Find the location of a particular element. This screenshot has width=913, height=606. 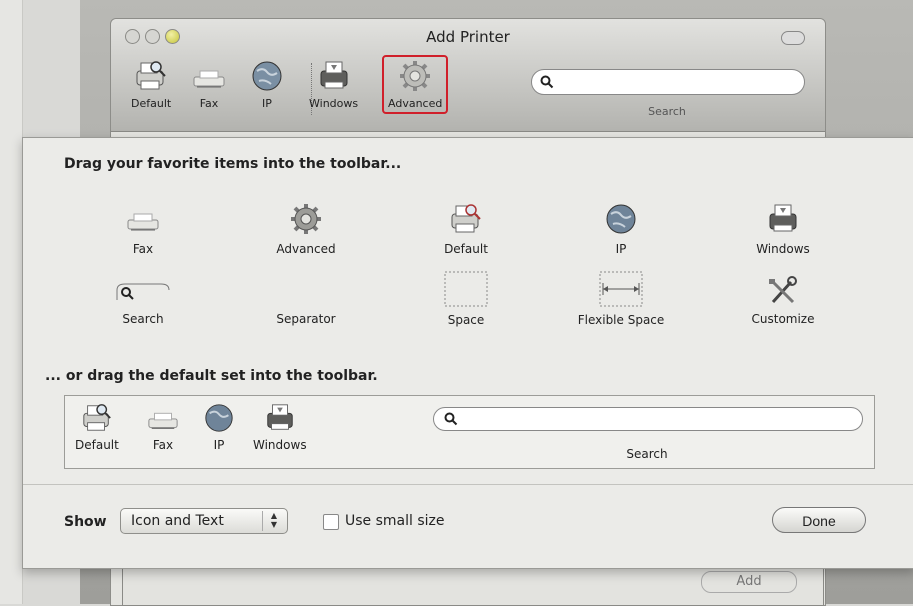

show-popup-value: Icon and Text is located at coordinates (177, 521).